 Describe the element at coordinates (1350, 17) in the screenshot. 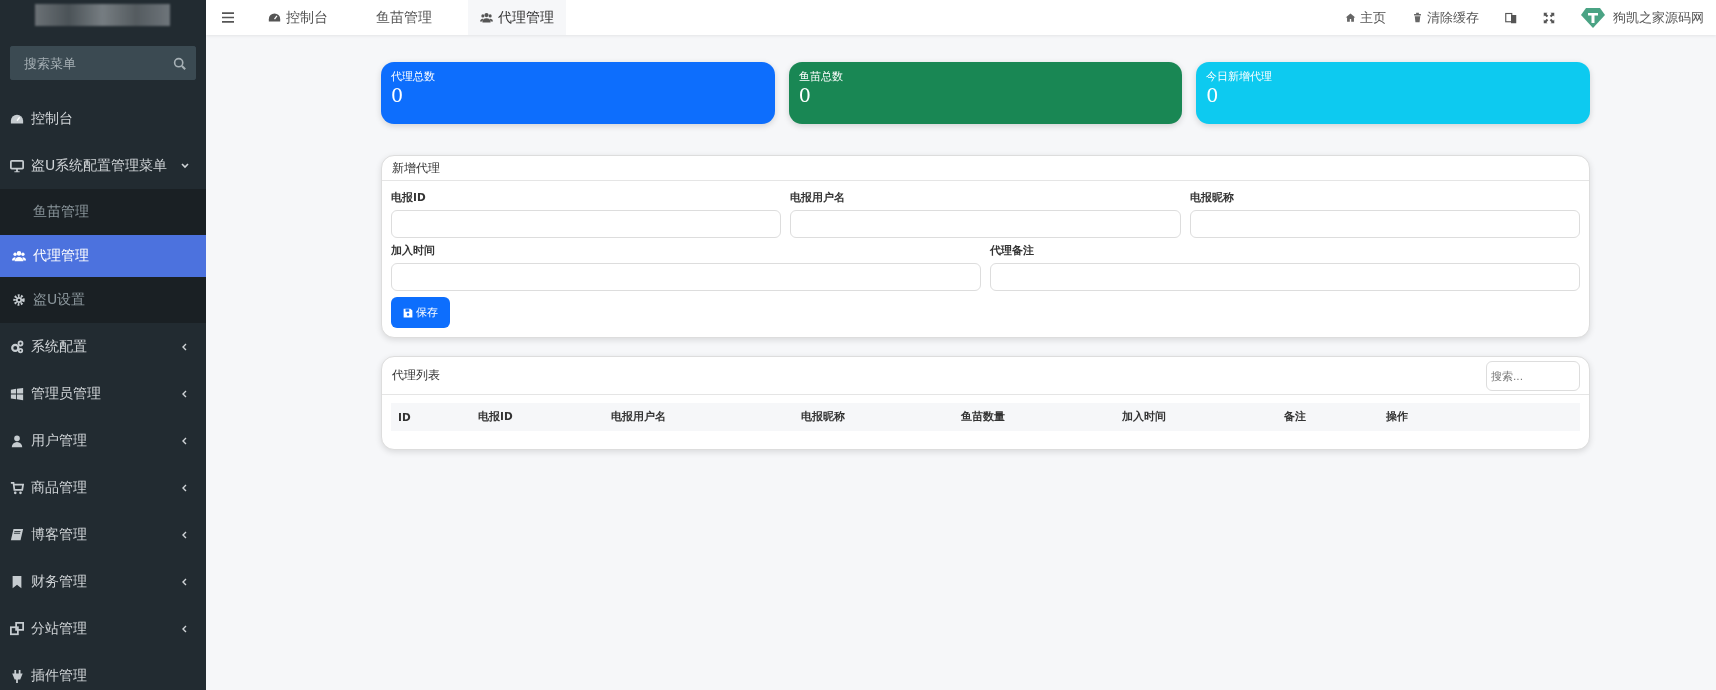

I see `home-icon` at that location.